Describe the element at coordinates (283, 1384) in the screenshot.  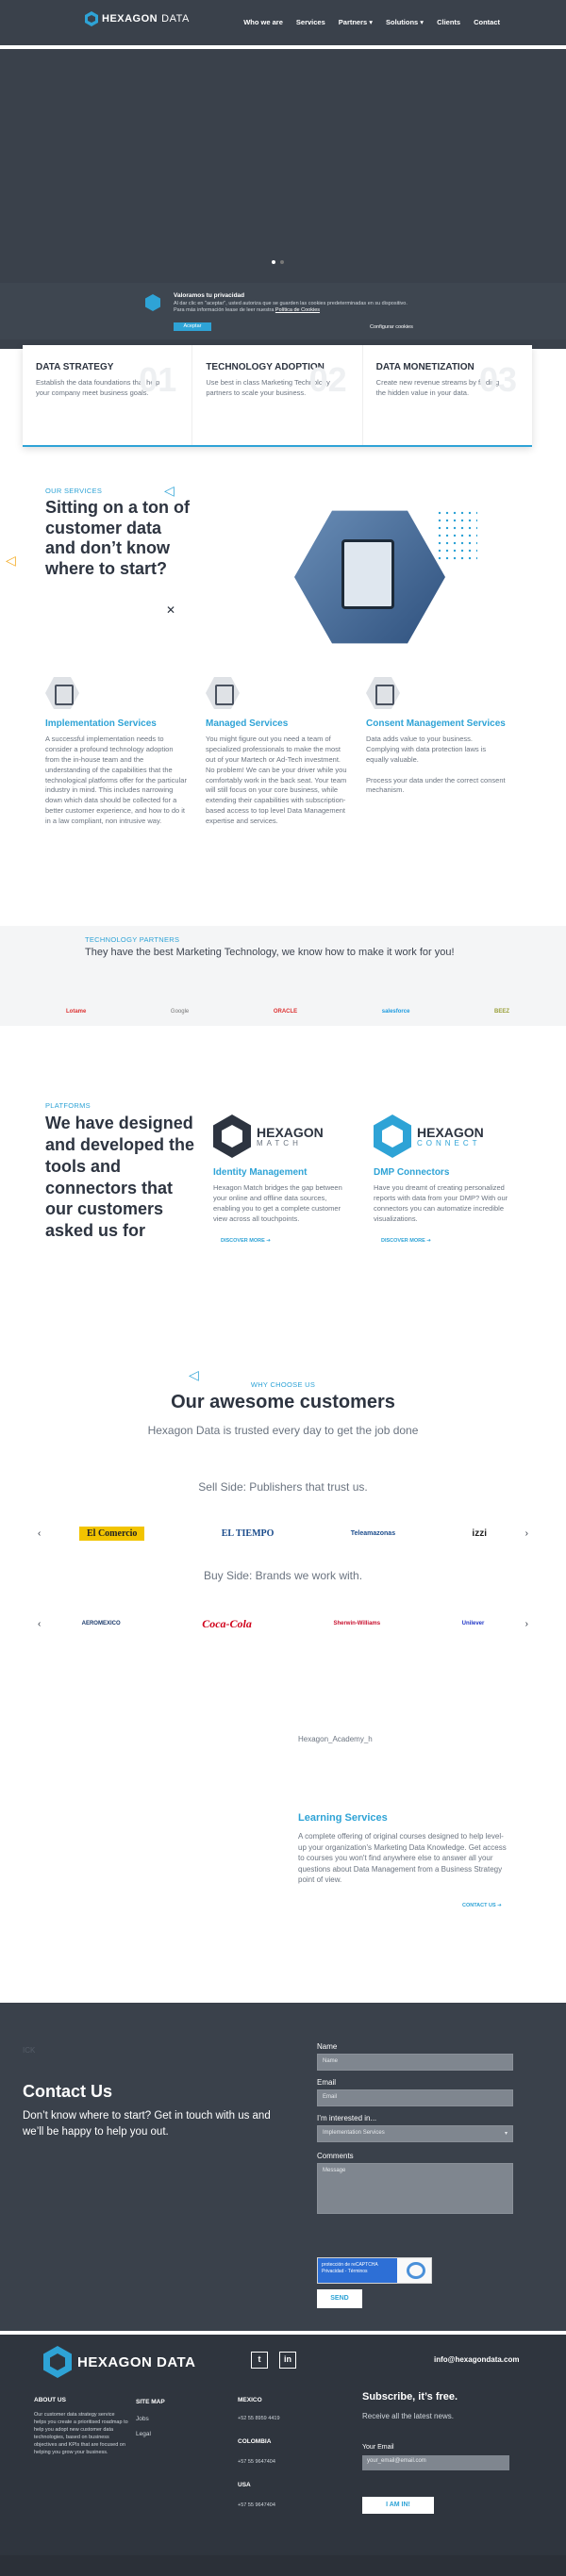
I see `why-eyebrow: WHY CHOOSE US` at that location.